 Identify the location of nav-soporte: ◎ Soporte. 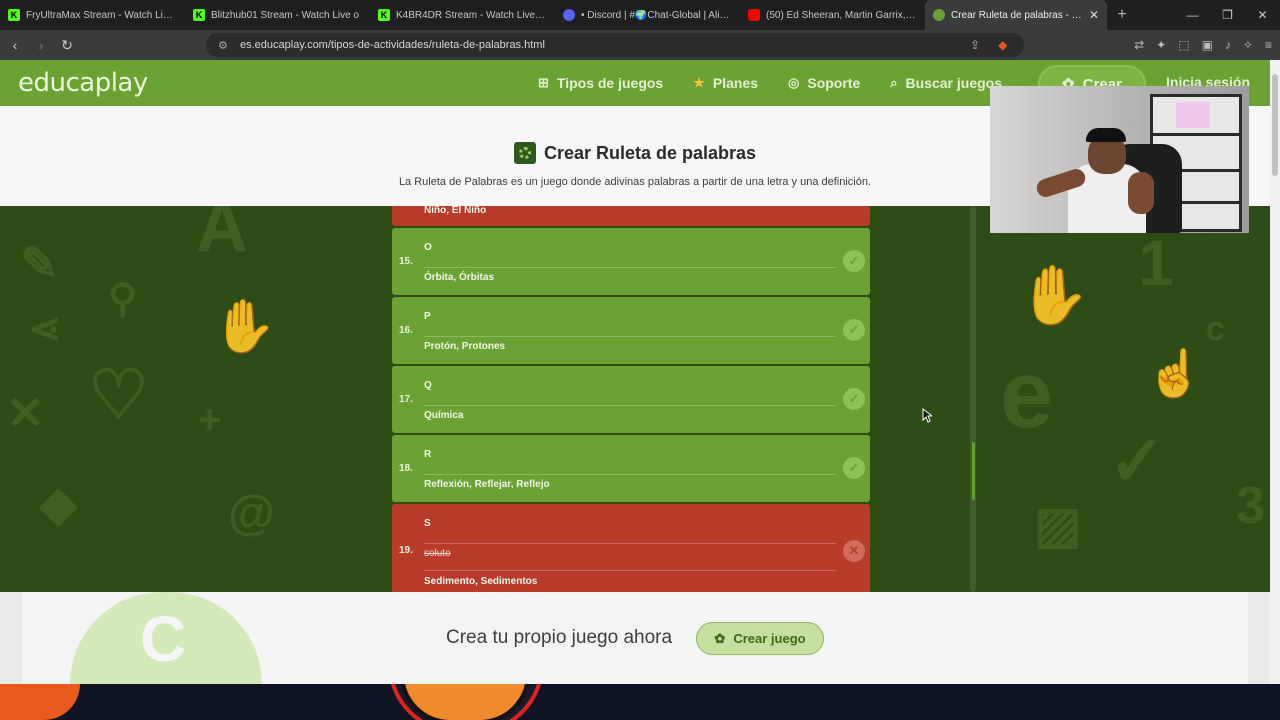
(824, 83).